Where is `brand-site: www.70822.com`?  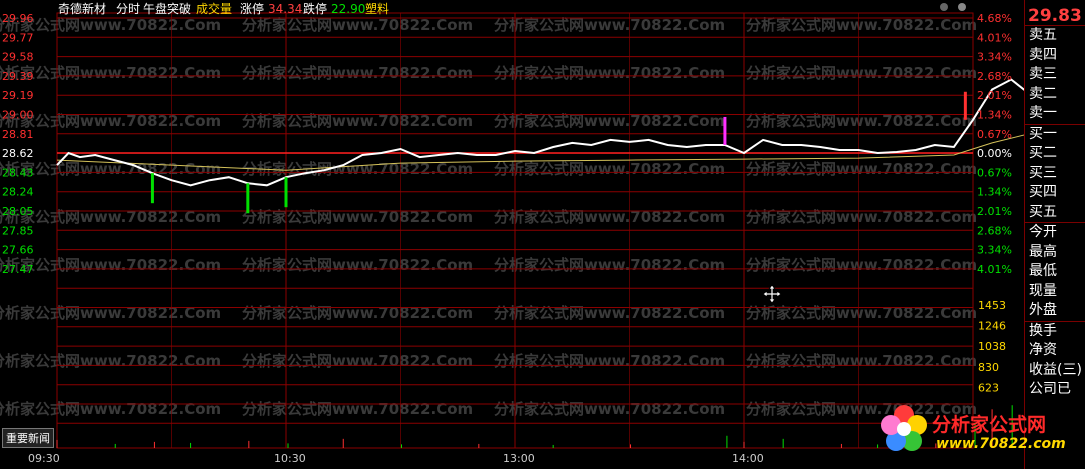
brand-site: www.70822.com is located at coordinates (1001, 444).